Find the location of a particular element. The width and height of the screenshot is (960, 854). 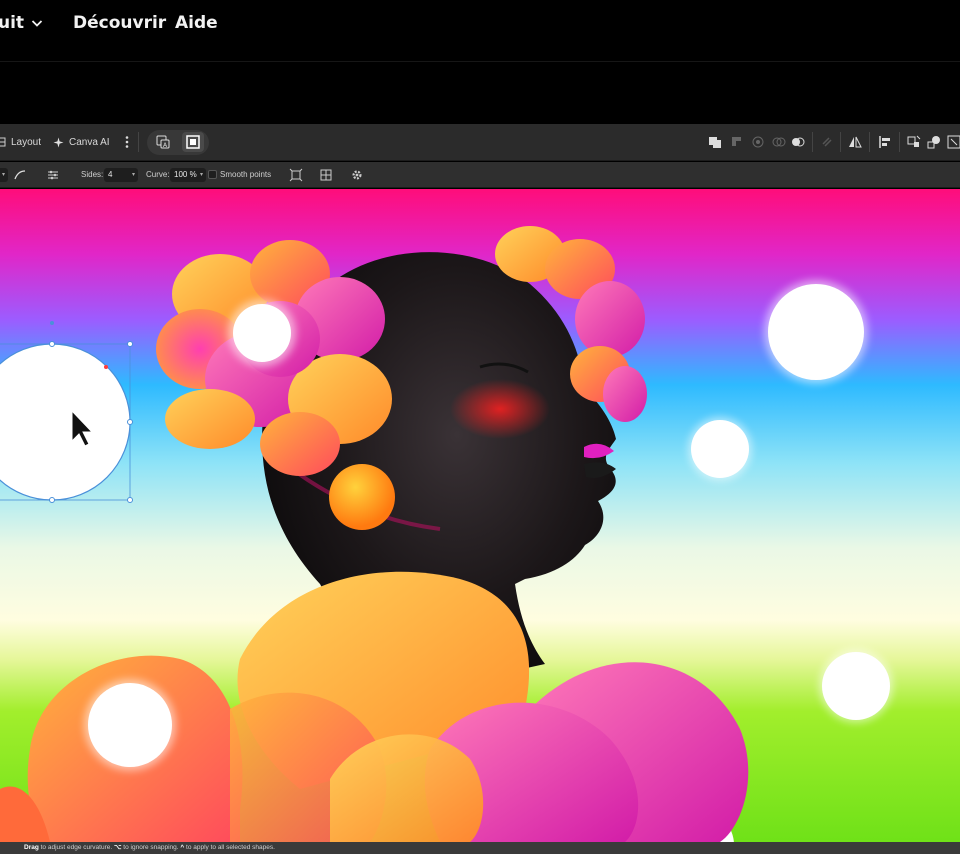

text-frame-icon: A is located at coordinates (163, 142).